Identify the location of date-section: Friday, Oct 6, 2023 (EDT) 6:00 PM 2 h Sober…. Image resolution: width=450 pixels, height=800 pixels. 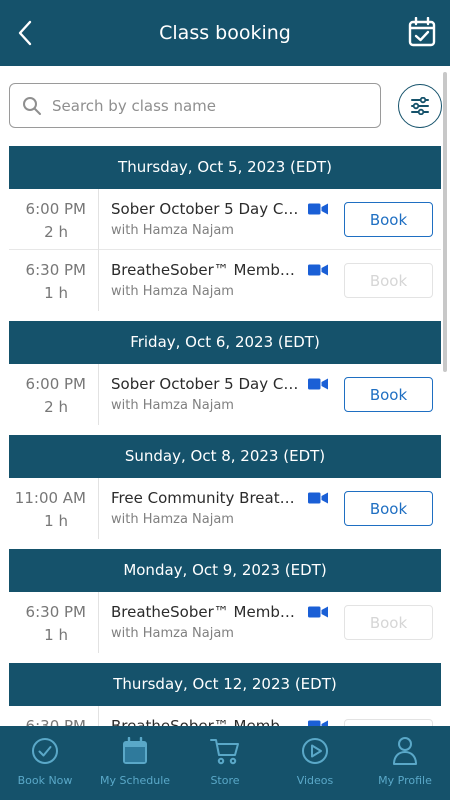
(225, 373).